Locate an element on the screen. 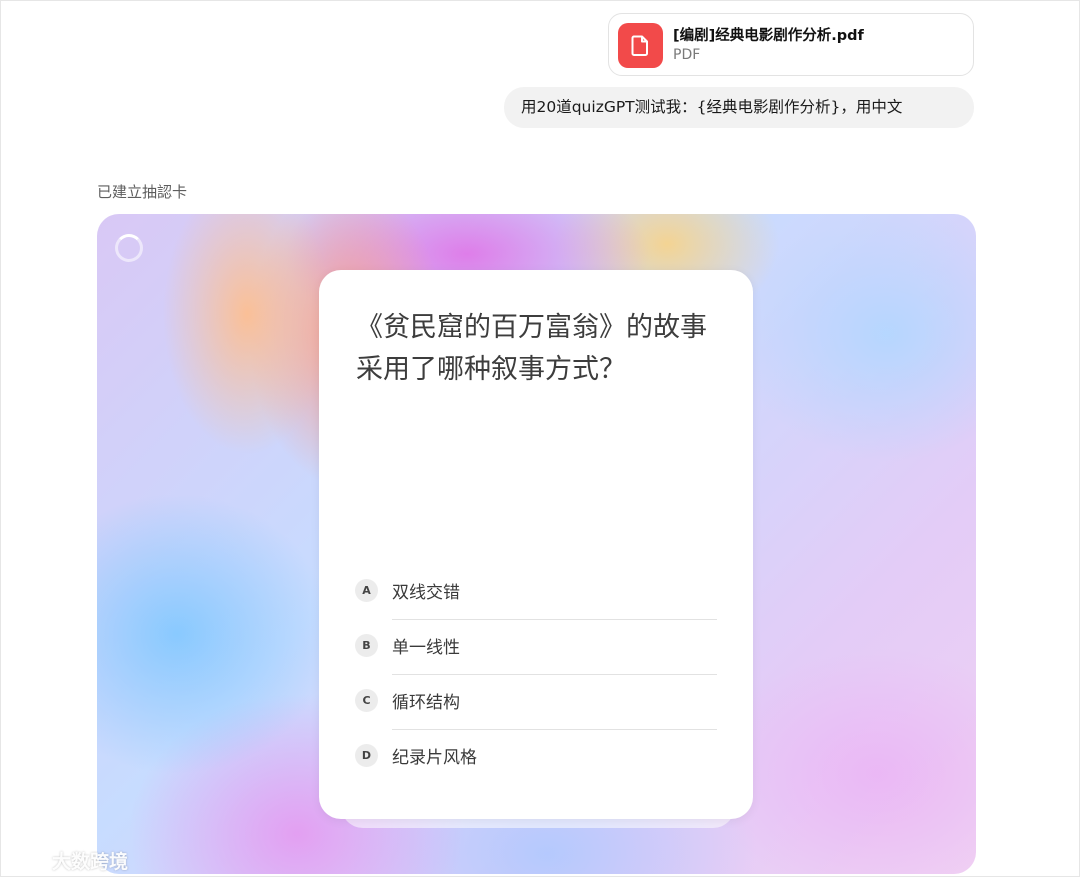 This screenshot has width=1080, height=877. flashcards-created-label: 已建立抽認卡 is located at coordinates (142, 192).